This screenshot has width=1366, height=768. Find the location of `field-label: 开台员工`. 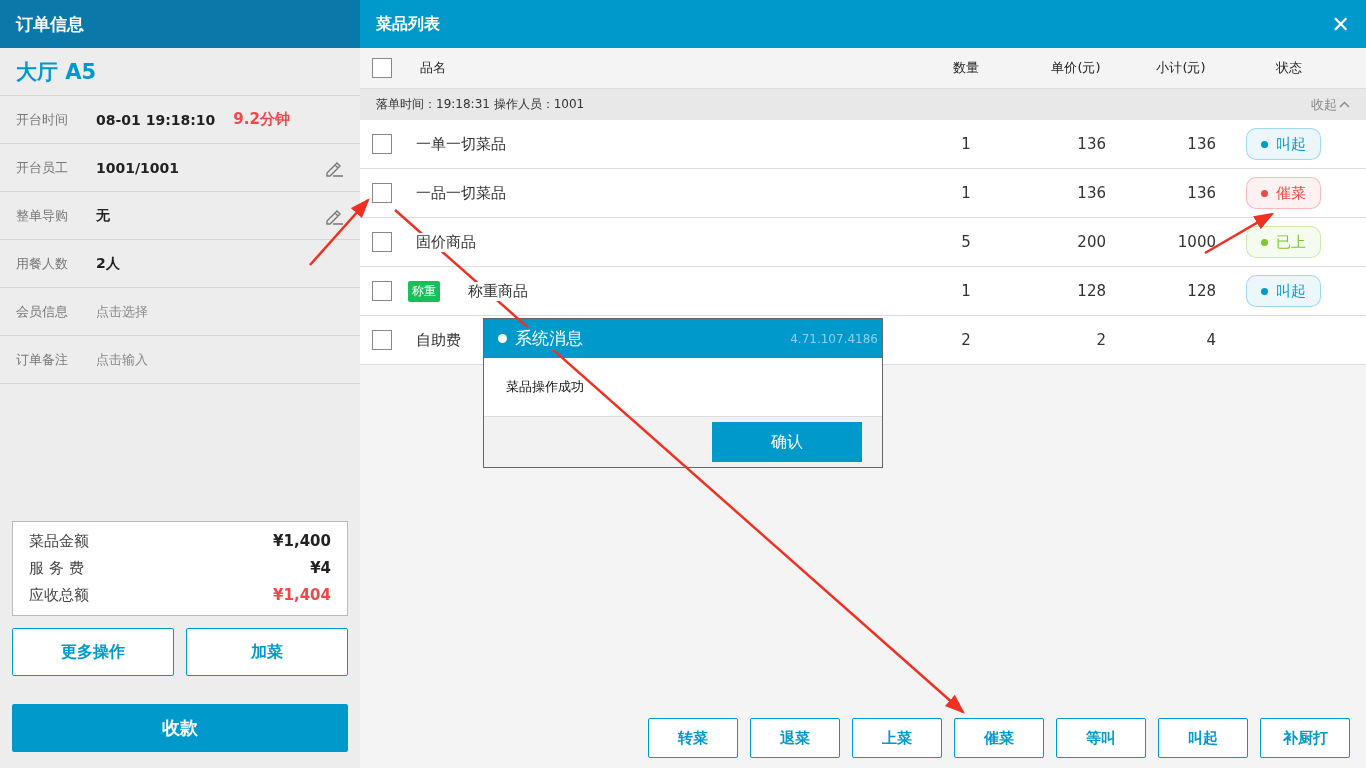

field-label: 开台员工 is located at coordinates (42, 167).